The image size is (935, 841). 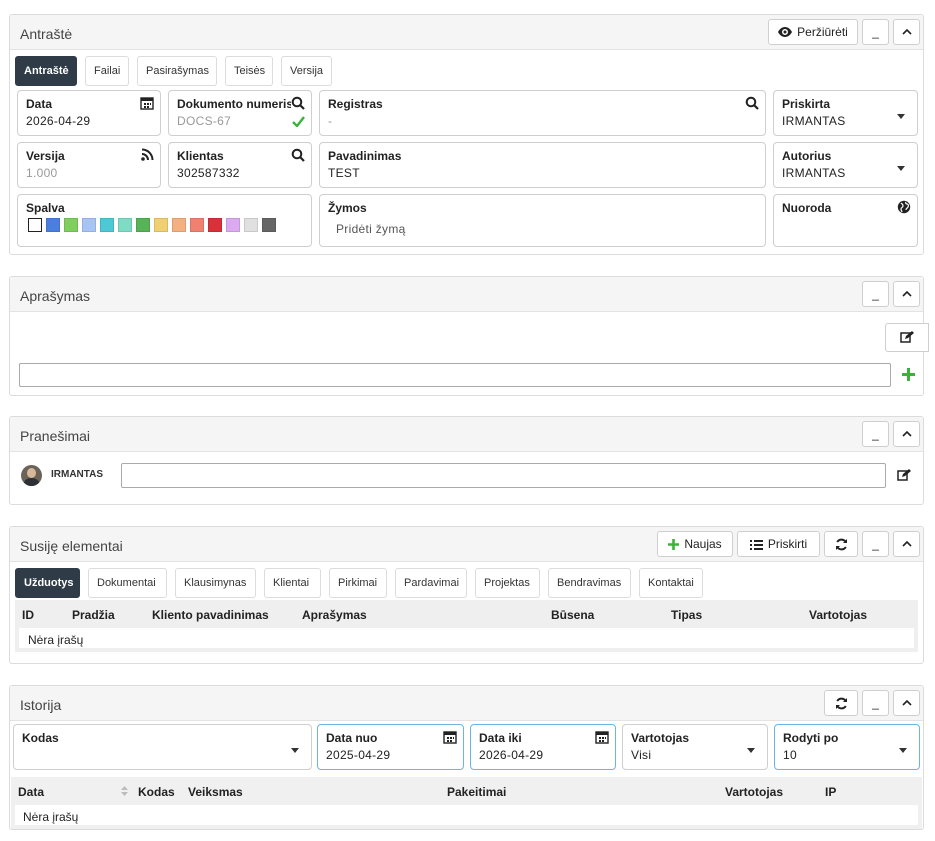 I want to click on color-swatches, so click(x=152, y=225).